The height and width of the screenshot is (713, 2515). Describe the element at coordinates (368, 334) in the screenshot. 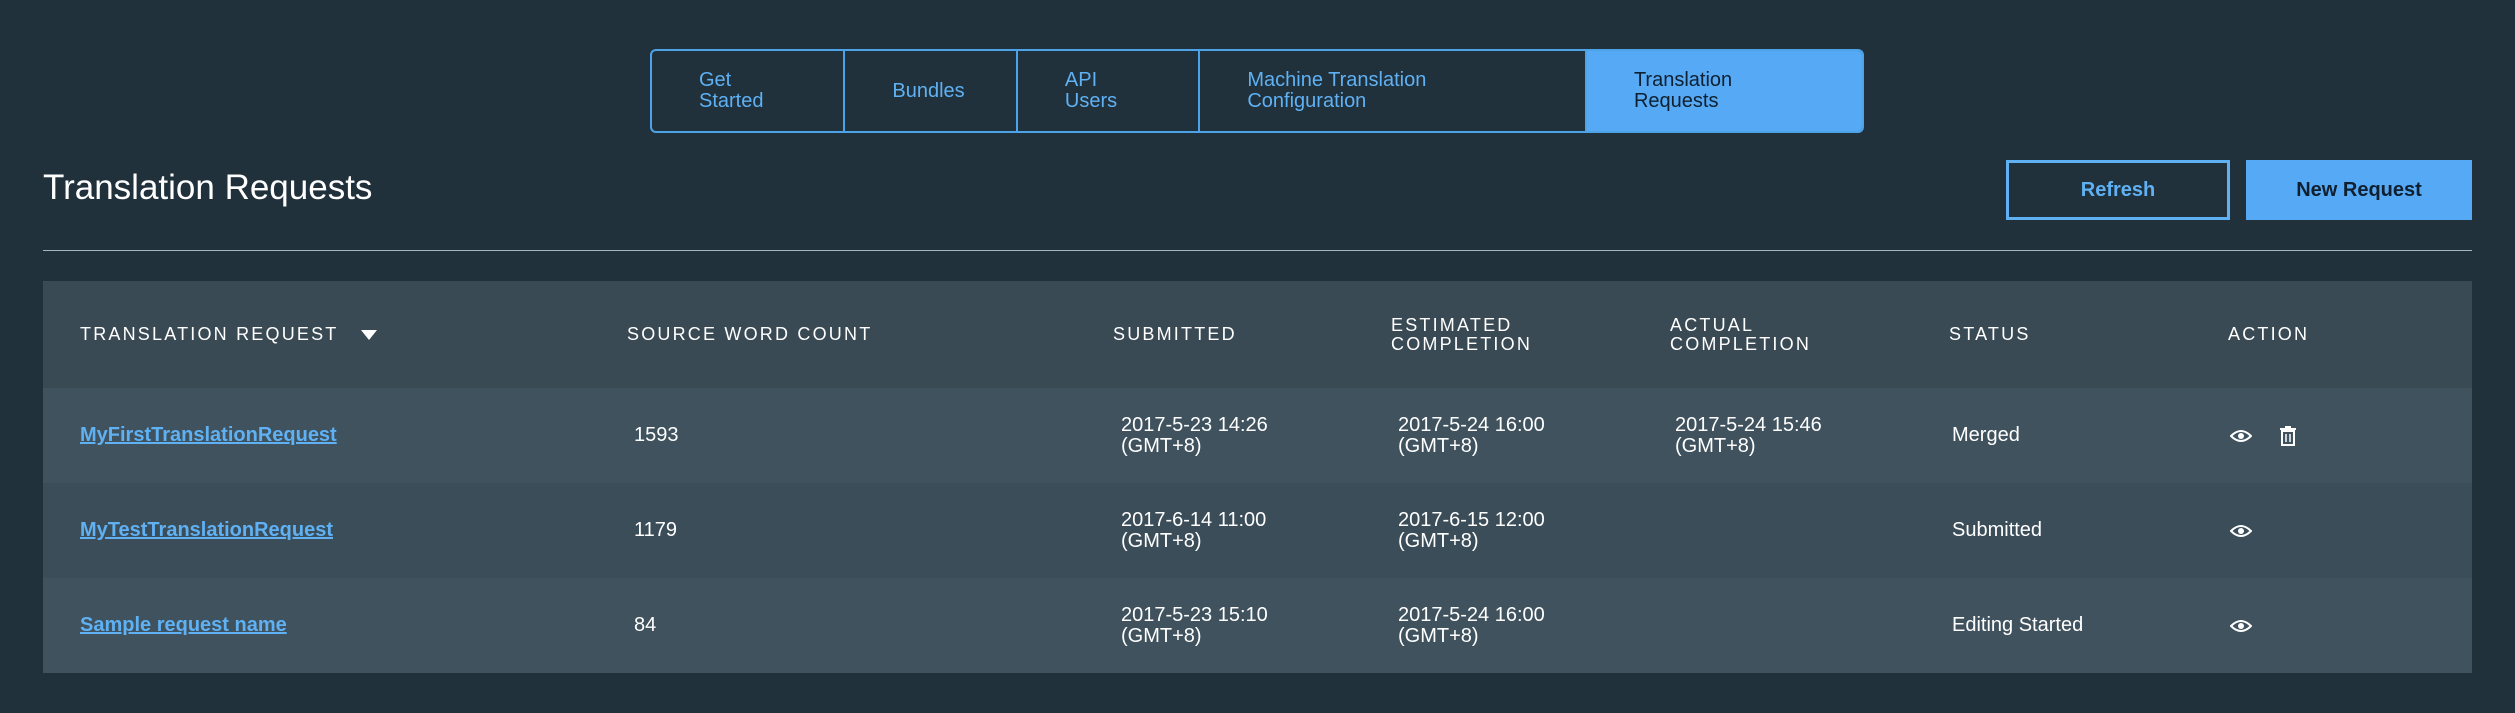

I see `sort-descending-icon` at that location.